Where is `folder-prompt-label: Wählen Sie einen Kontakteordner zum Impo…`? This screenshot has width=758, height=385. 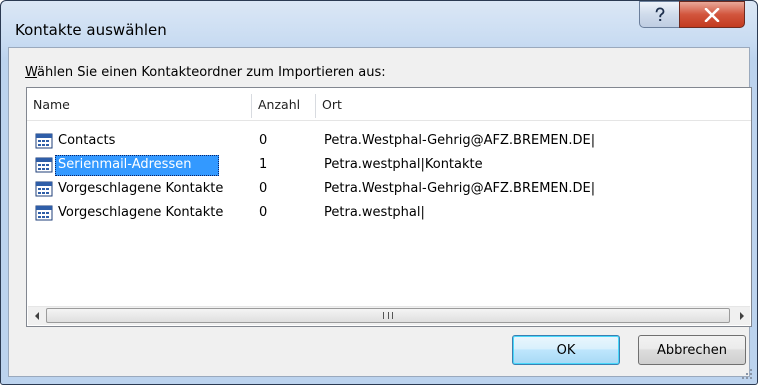
folder-prompt-label: Wählen Sie einen Kontakteordner zum Impo… is located at coordinates (205, 72).